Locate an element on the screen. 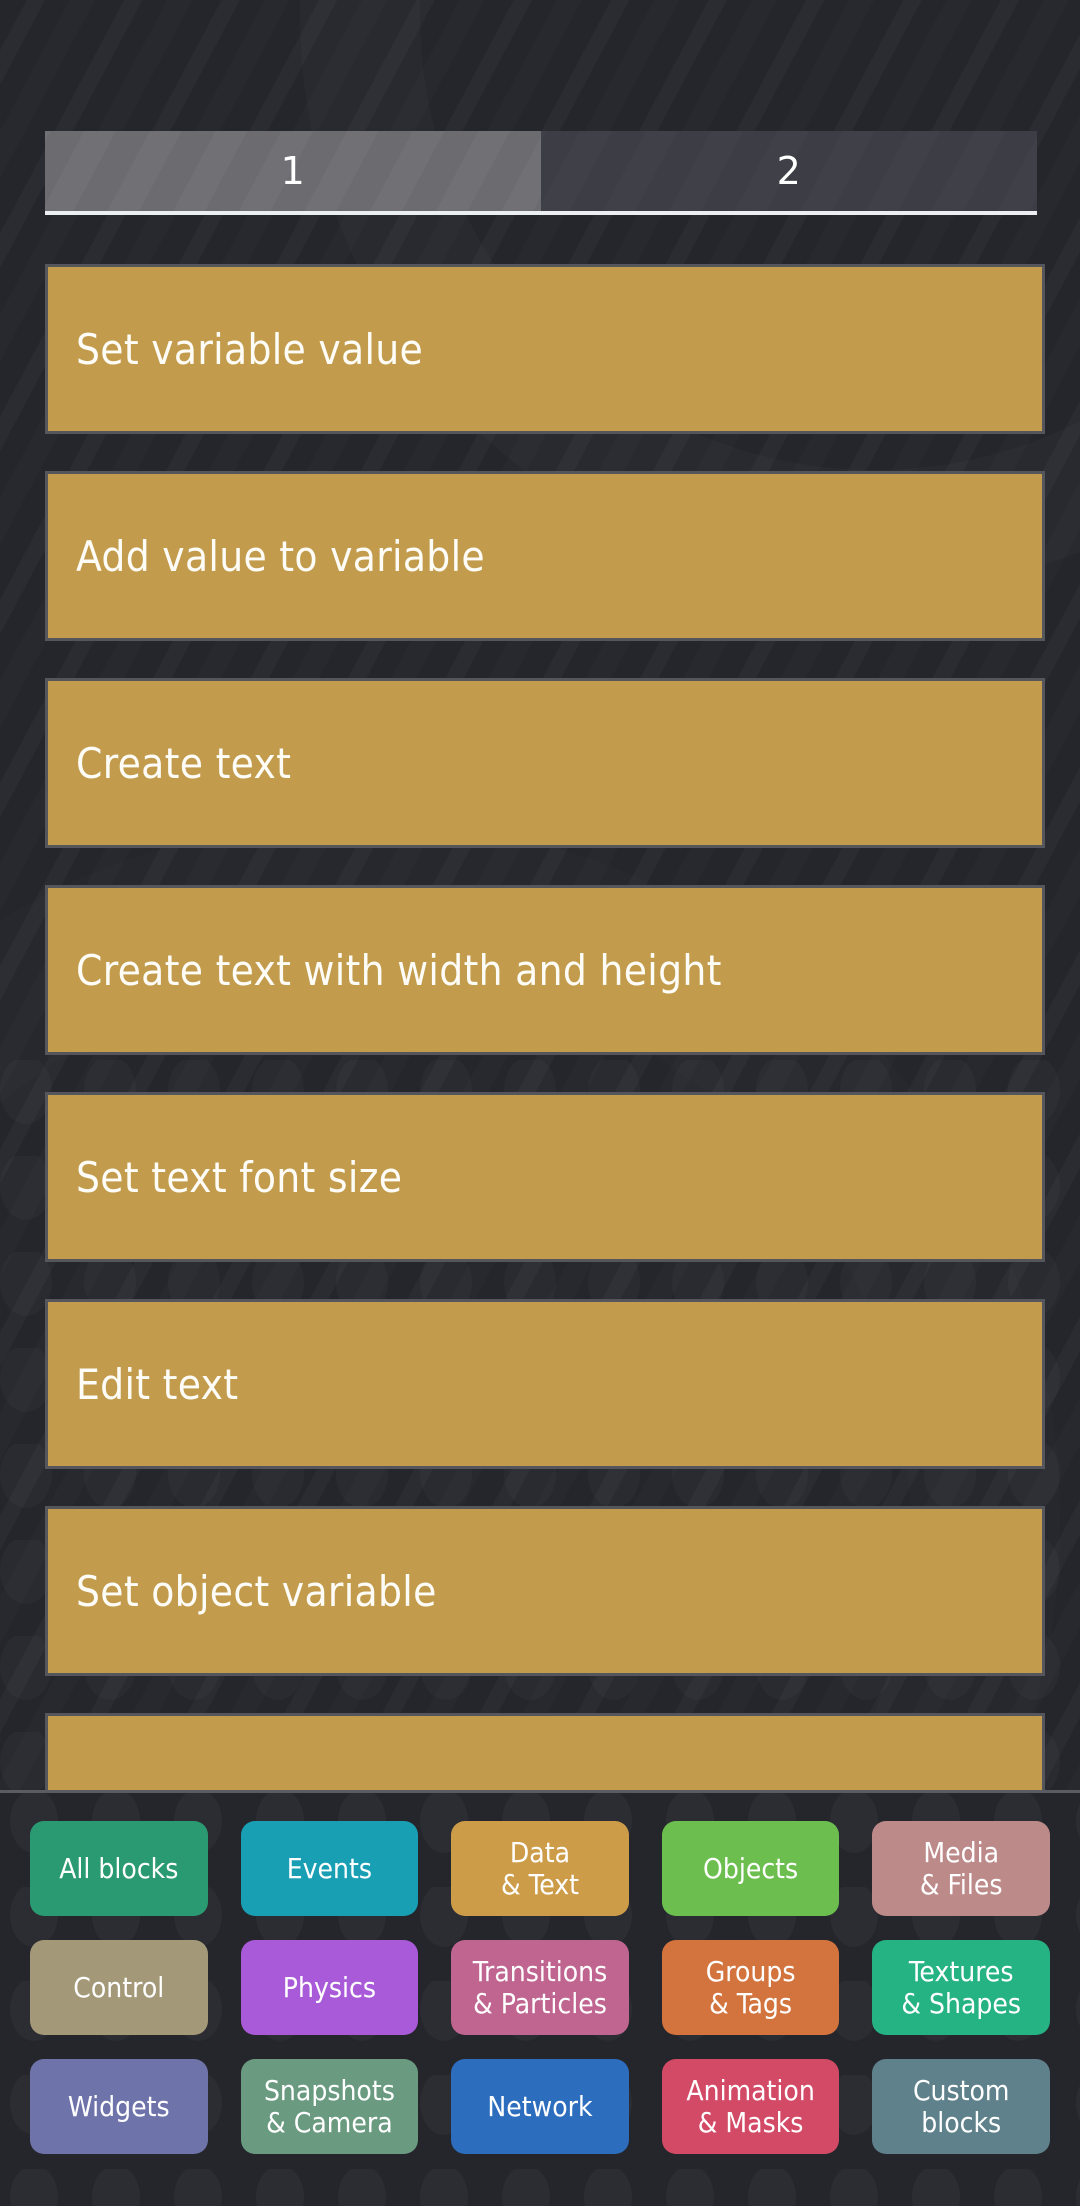 This screenshot has height=2206, width=1080. category-button-label: Control is located at coordinates (119, 1987).